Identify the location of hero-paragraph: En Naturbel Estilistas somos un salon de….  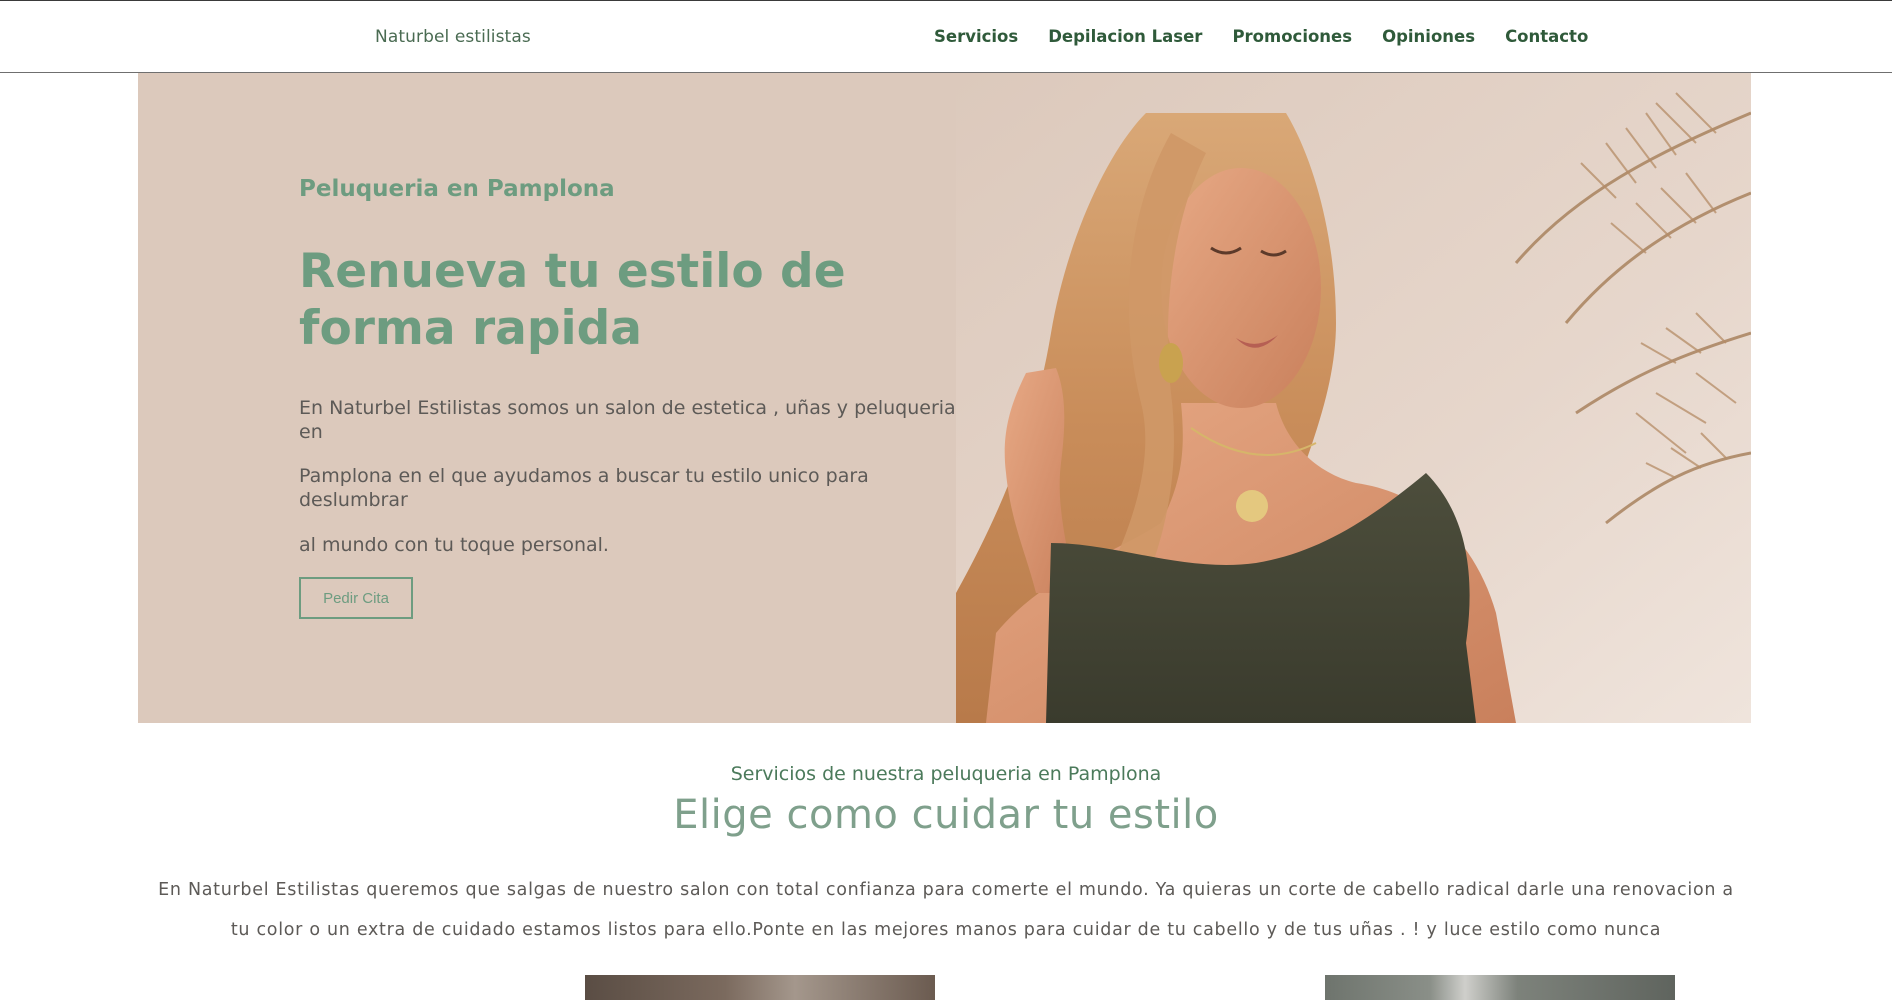
(627, 420).